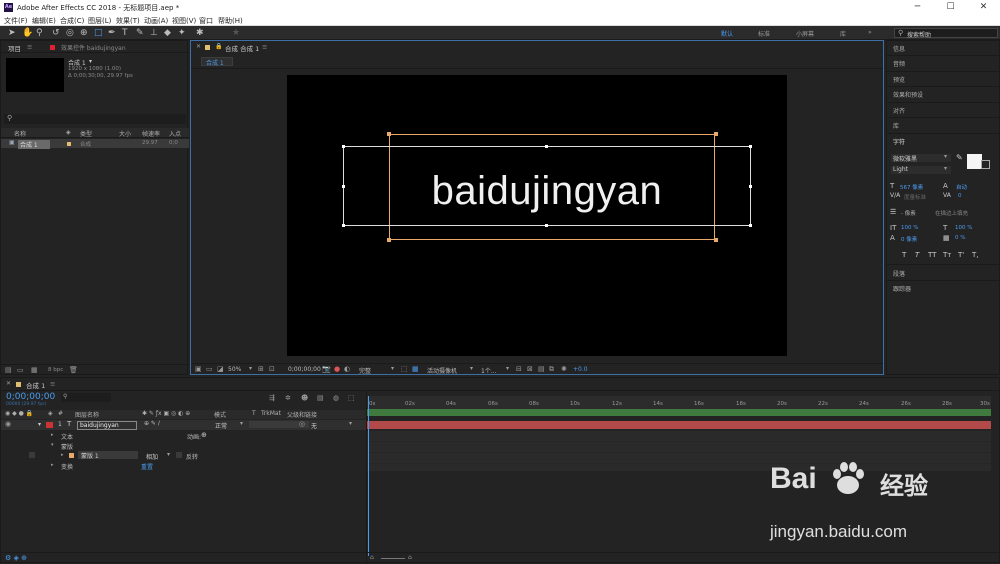 This screenshot has height=564, width=1000. I want to click on superscript-button: T', so click(961, 255).